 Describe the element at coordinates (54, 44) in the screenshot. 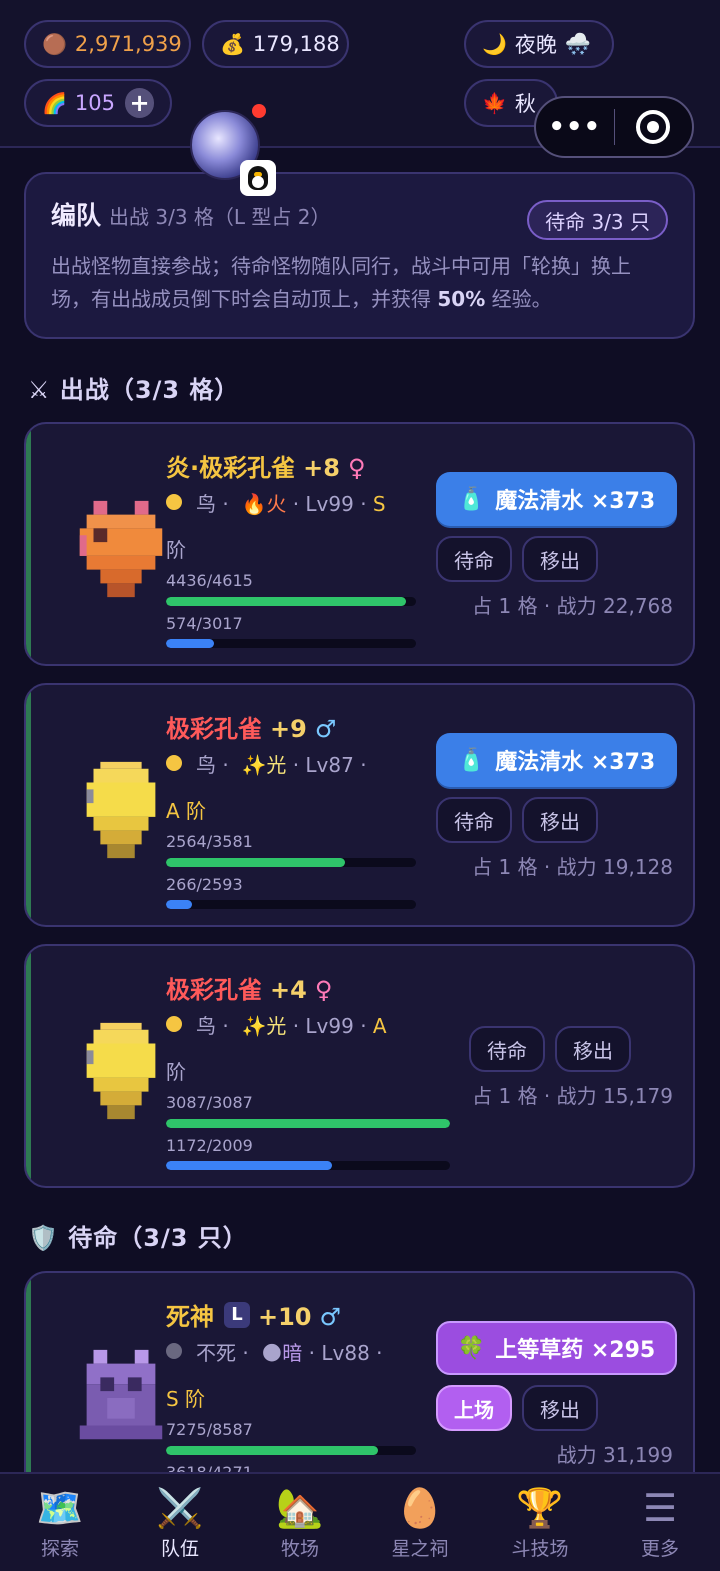

I see `bronze-coin-icon: 🟤` at that location.